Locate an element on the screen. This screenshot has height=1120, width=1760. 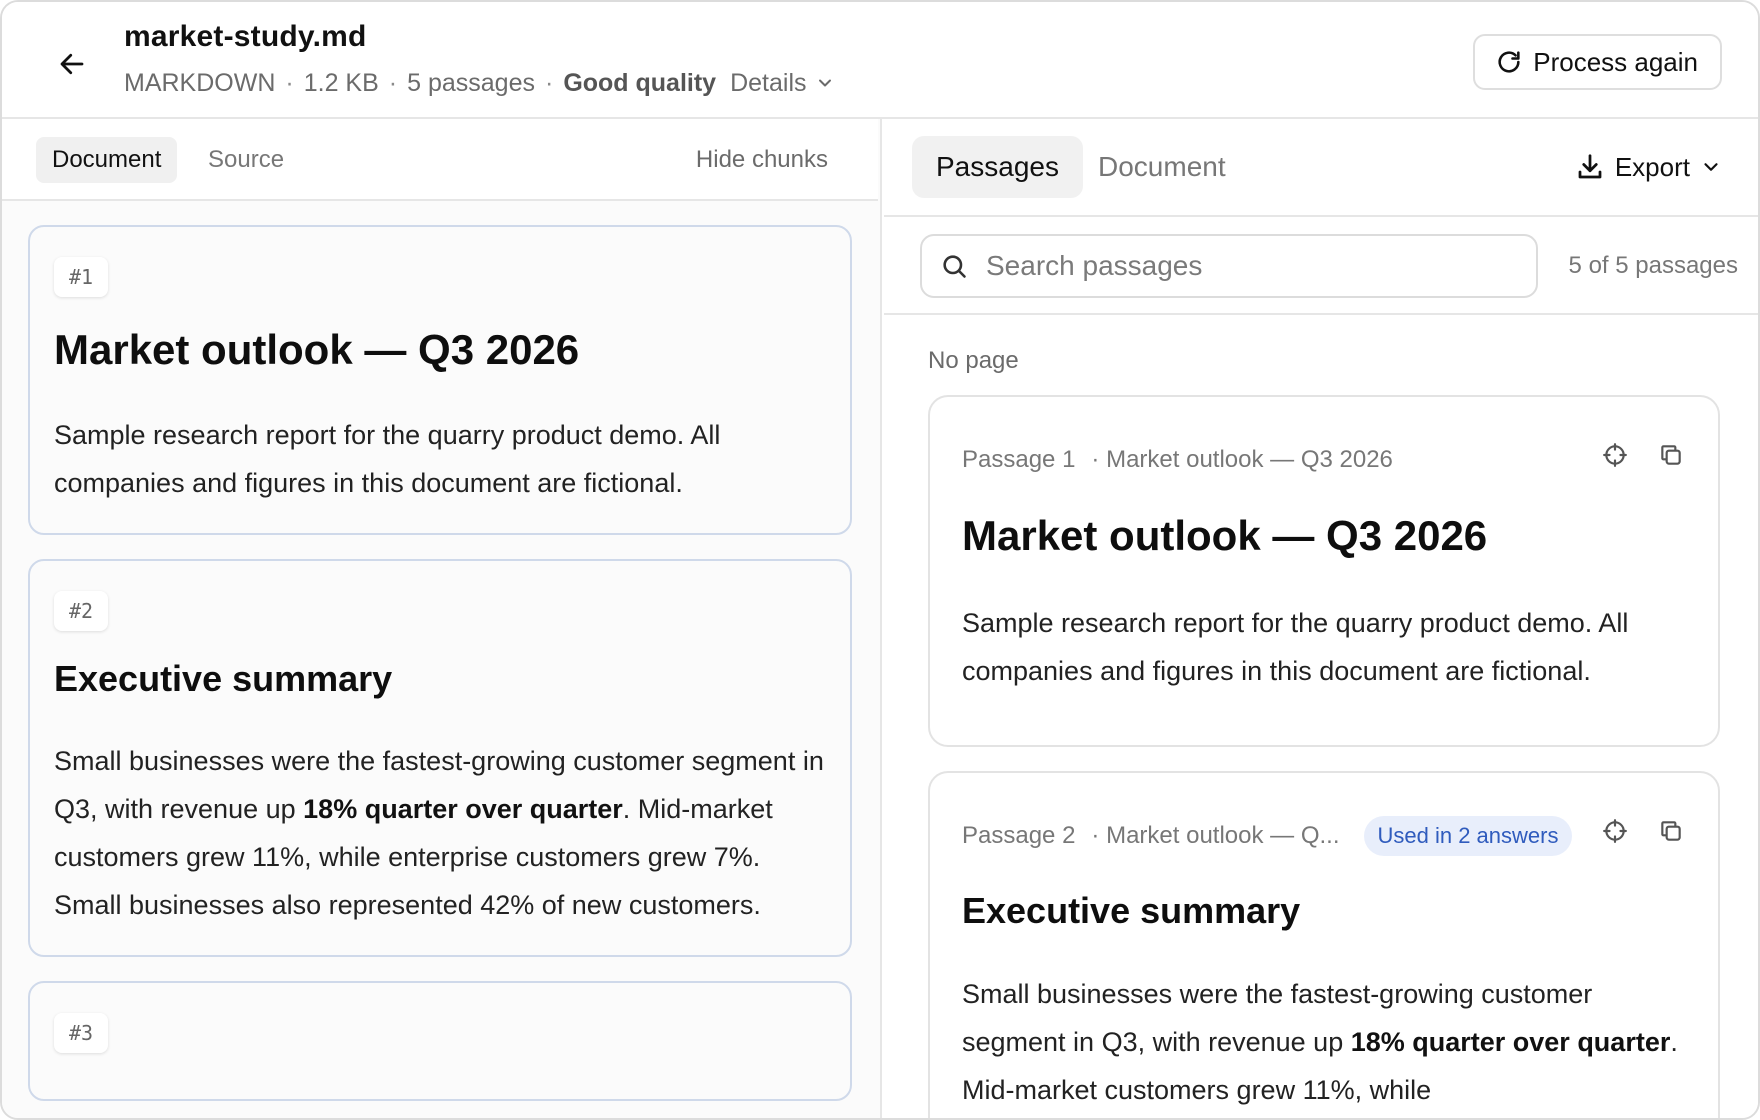
passage-heading: Market outlook — Q3 2026 is located at coordinates (1225, 535).